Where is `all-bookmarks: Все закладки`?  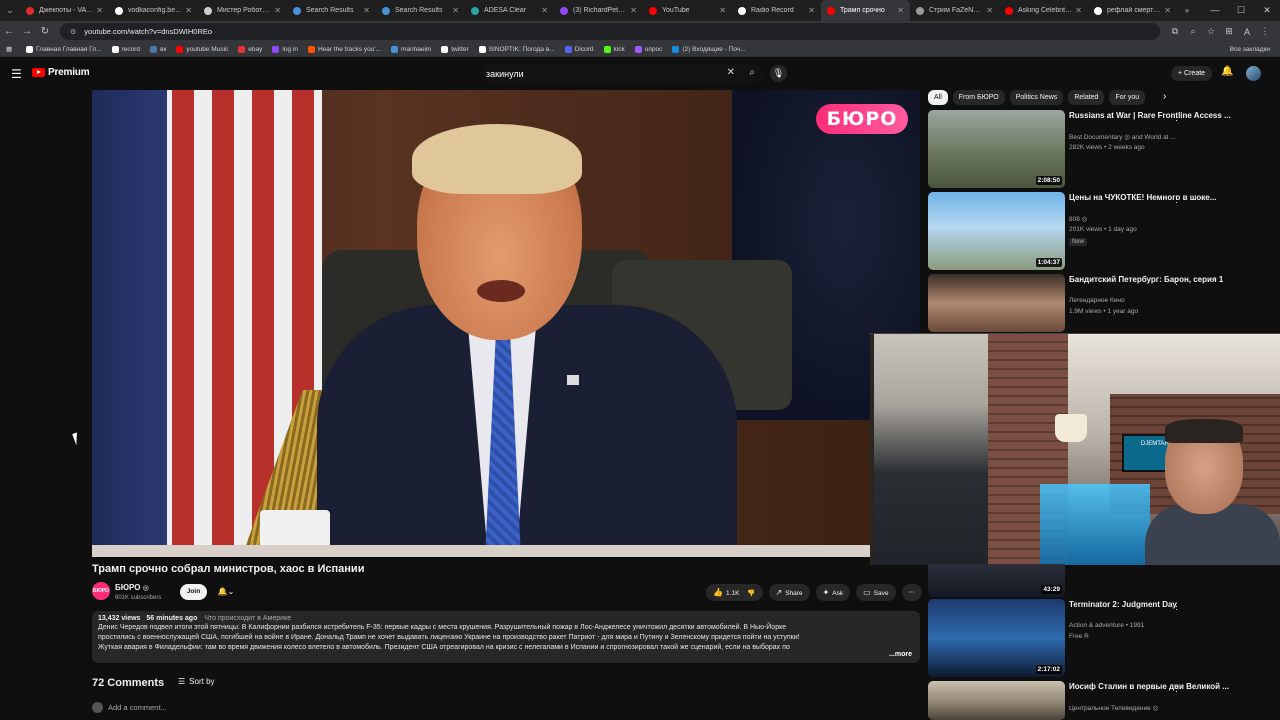
all-bookmarks: Все закладки is located at coordinates (1250, 49).